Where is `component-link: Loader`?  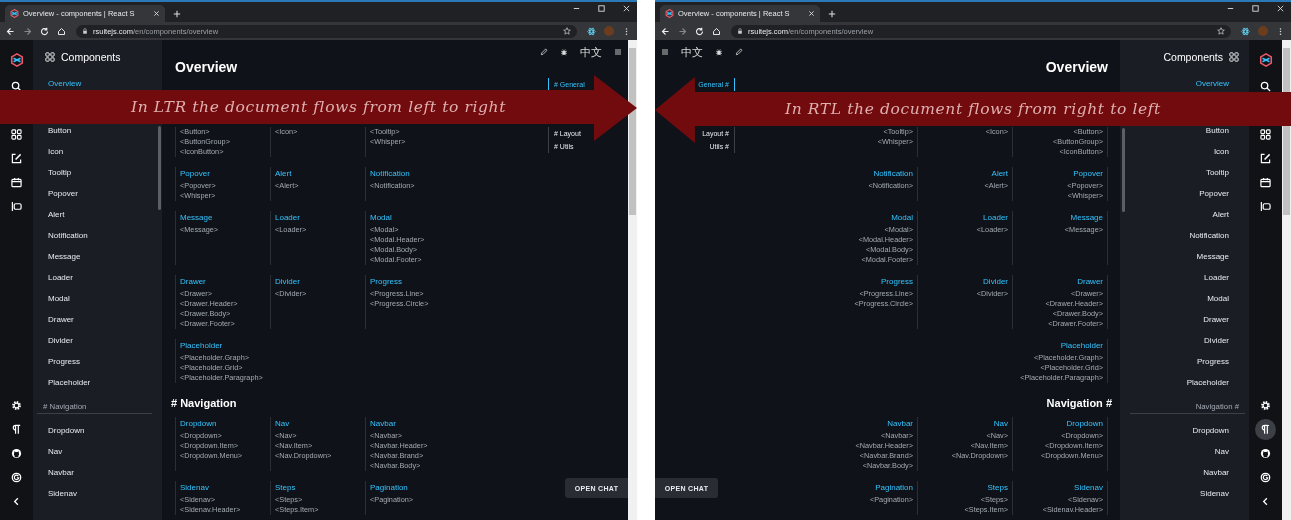
component-link: Loader is located at coordinates (995, 218).